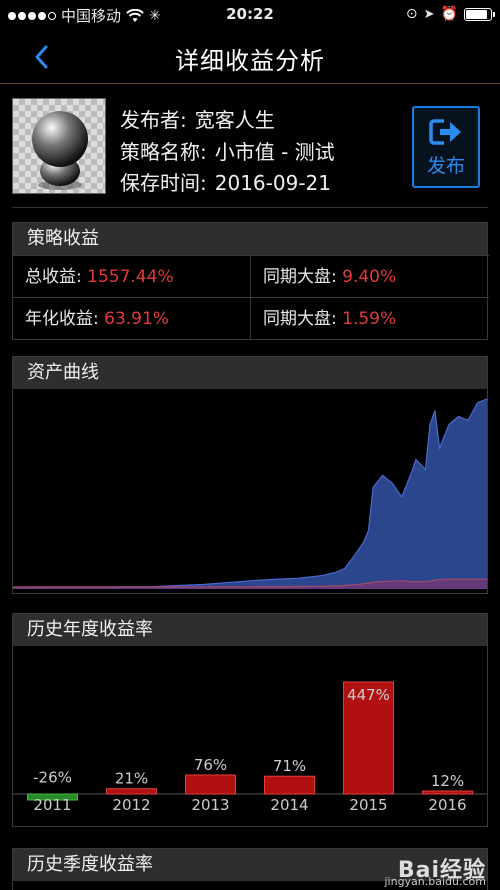 This screenshot has height=890, width=500. What do you see at coordinates (479, 14) in the screenshot?
I see `battery-icon` at bounding box center [479, 14].